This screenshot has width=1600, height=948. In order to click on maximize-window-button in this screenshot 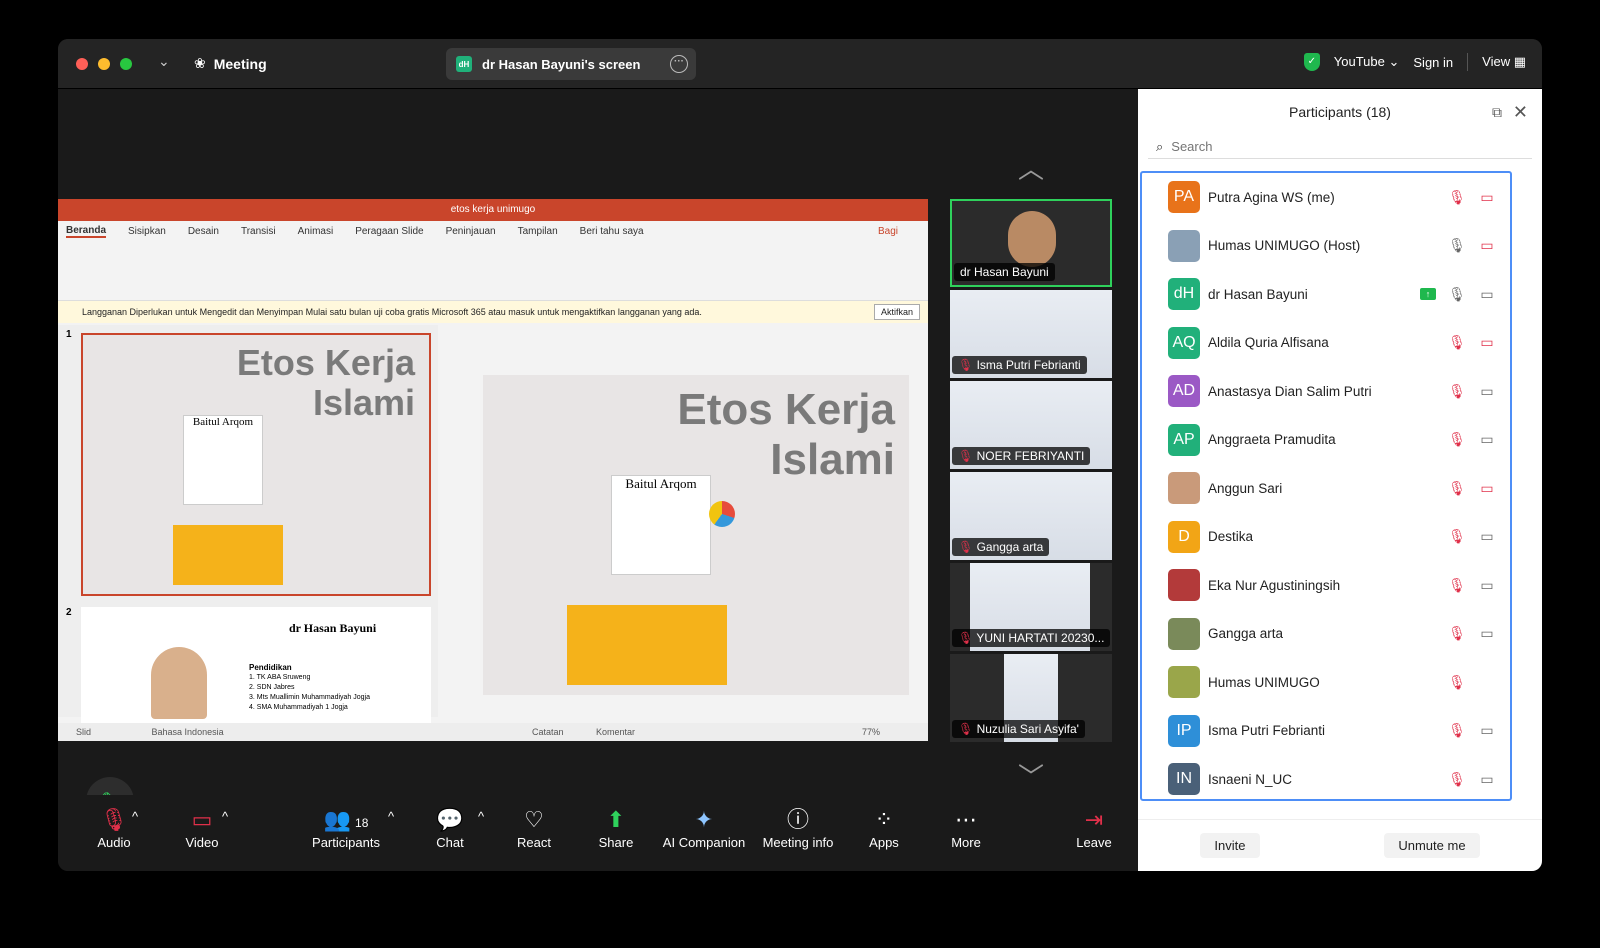, I will do `click(126, 64)`.